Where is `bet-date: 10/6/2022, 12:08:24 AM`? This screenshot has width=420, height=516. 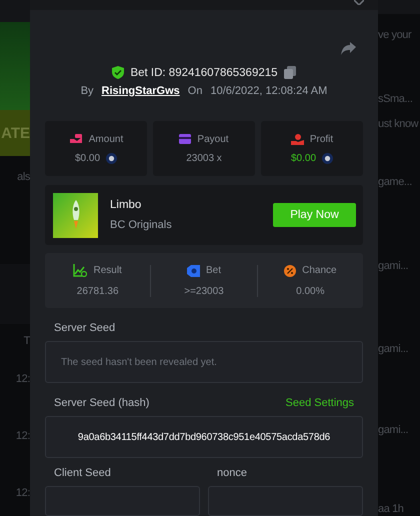 bet-date: 10/6/2022, 12:08:24 AM is located at coordinates (269, 91).